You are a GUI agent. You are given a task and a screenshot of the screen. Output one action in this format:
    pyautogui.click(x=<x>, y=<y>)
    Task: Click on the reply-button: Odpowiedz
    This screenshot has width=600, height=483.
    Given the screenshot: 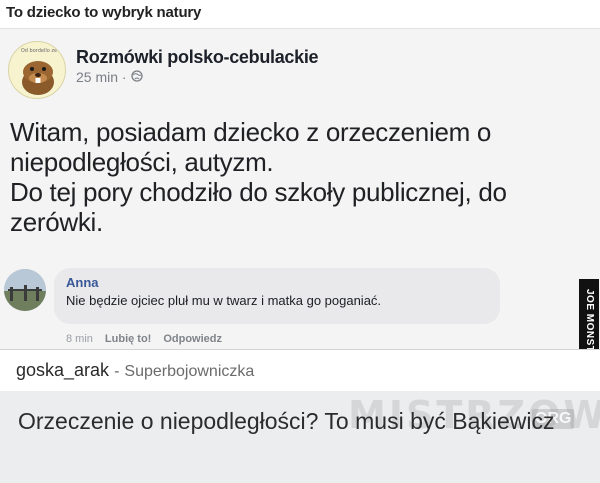 What is the action you would take?
    pyautogui.click(x=192, y=339)
    